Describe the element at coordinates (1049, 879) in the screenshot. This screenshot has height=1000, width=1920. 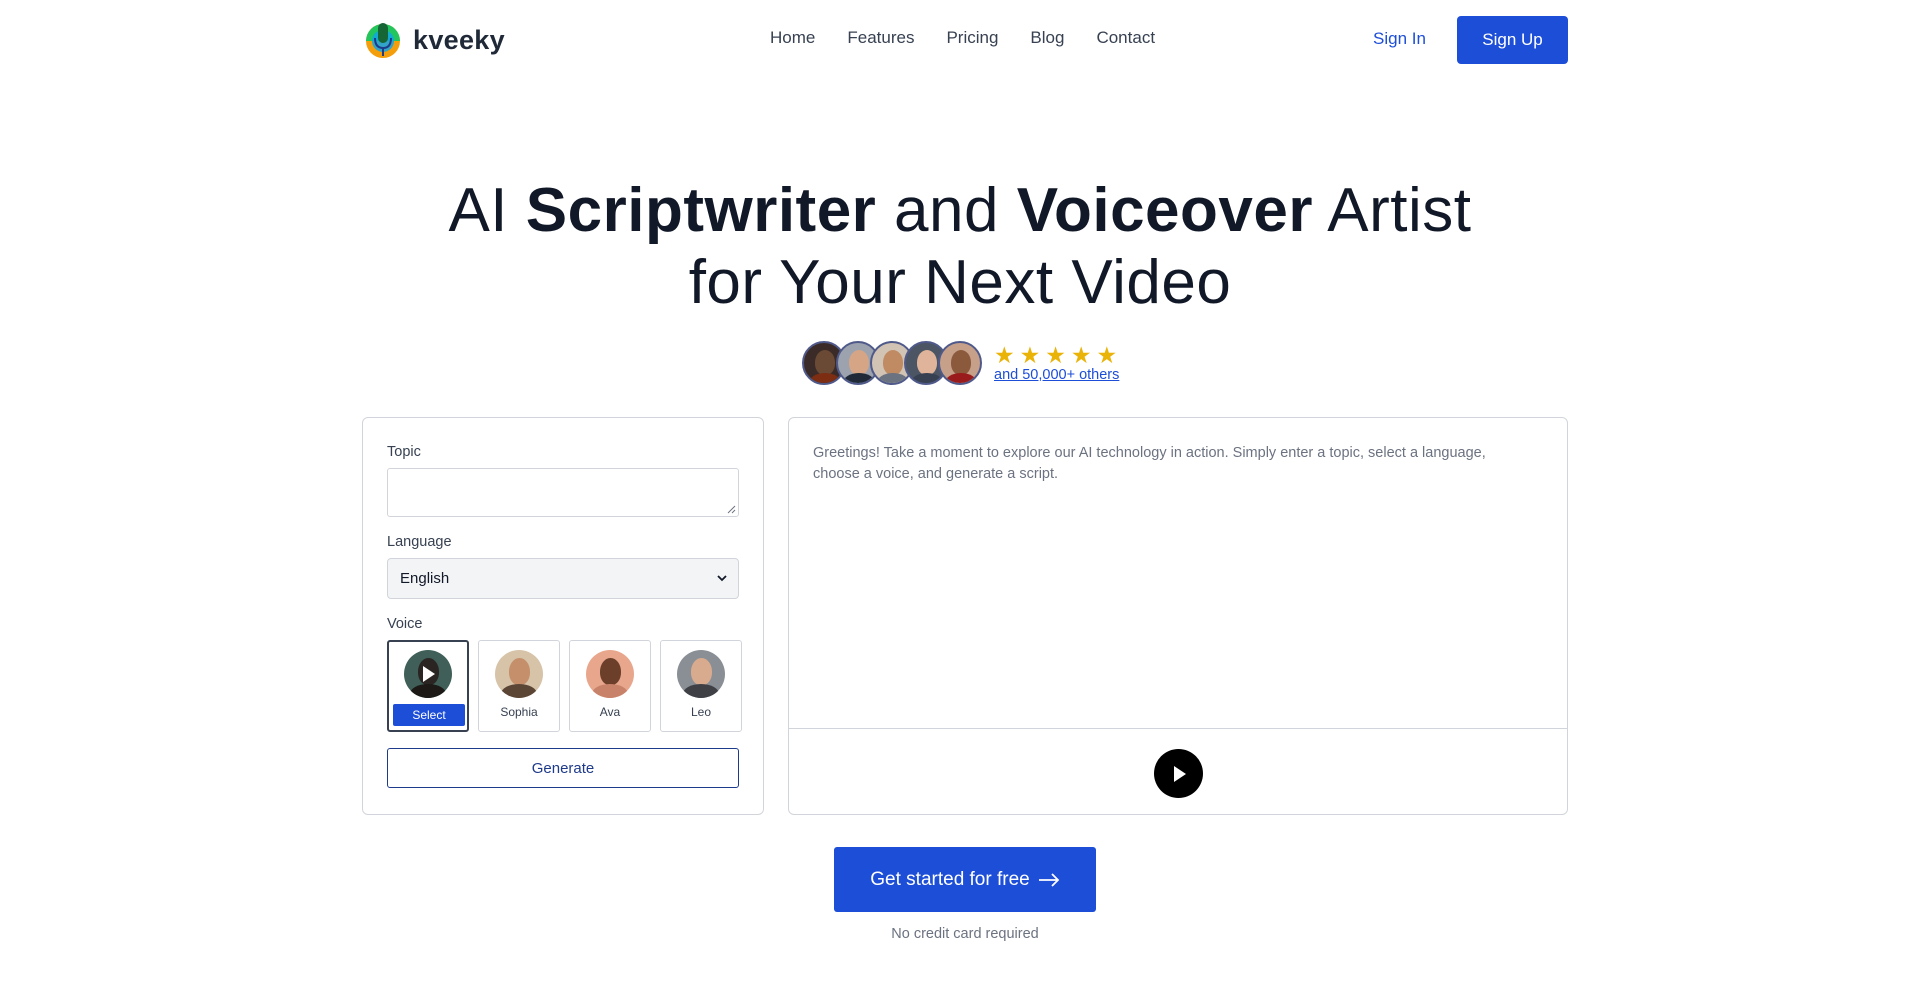
I see `arrow-right-icon` at that location.